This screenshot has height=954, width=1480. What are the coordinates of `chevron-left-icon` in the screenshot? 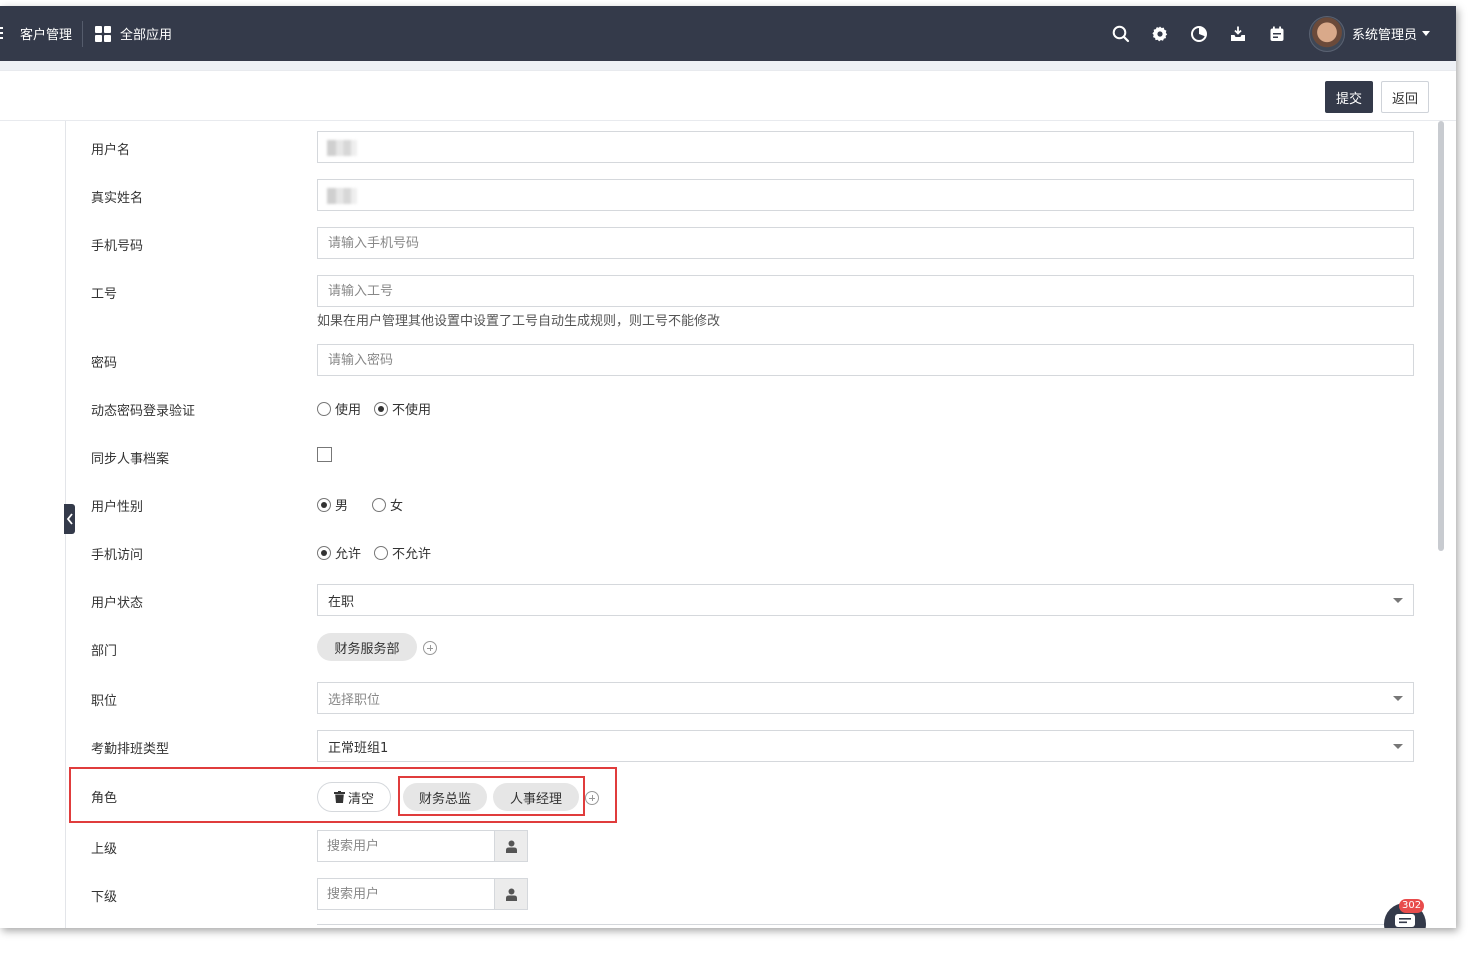 It's located at (69, 519).